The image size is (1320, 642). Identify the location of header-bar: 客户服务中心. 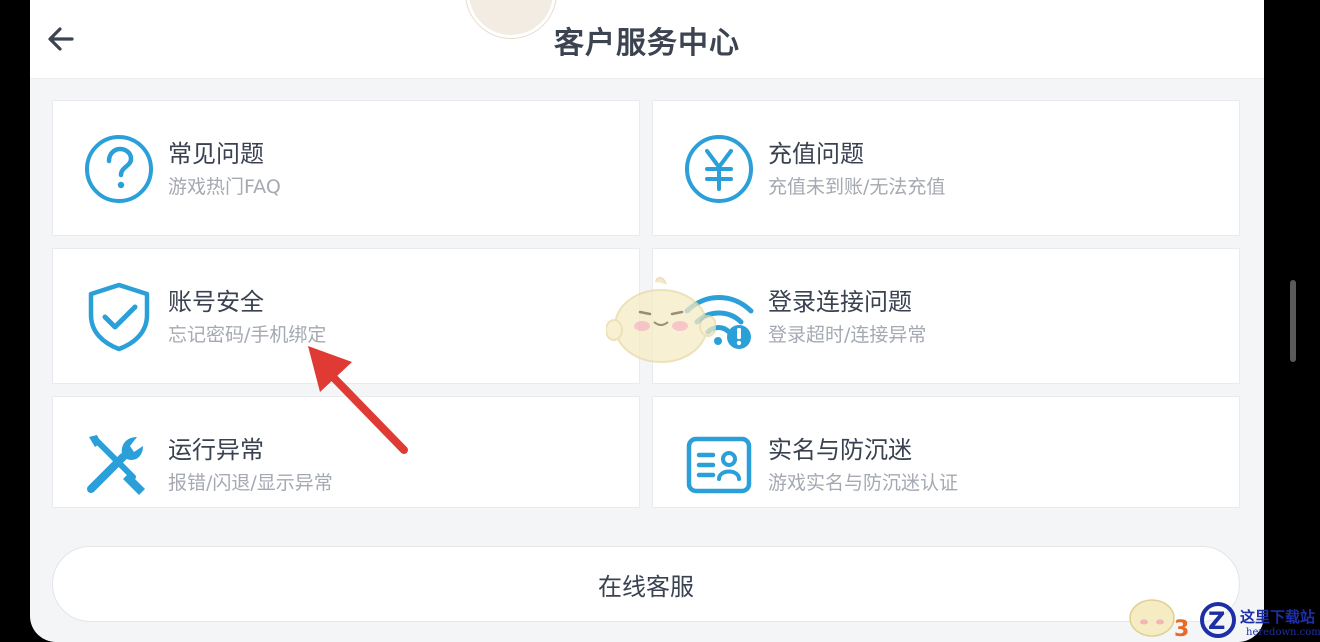
(647, 39).